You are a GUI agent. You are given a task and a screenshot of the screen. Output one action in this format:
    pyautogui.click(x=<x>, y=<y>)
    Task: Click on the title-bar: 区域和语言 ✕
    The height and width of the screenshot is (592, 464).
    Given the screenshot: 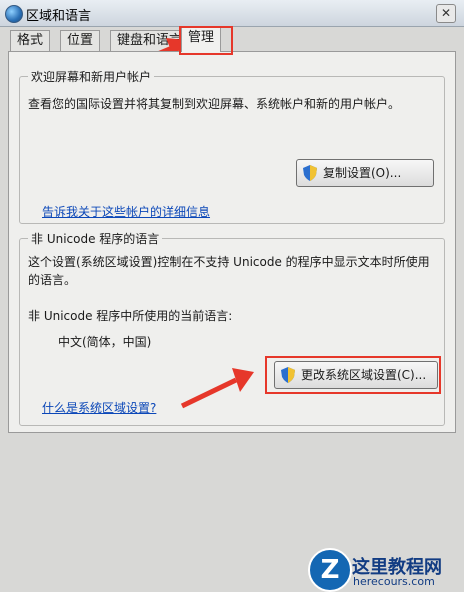 What is the action you would take?
    pyautogui.click(x=232, y=13)
    